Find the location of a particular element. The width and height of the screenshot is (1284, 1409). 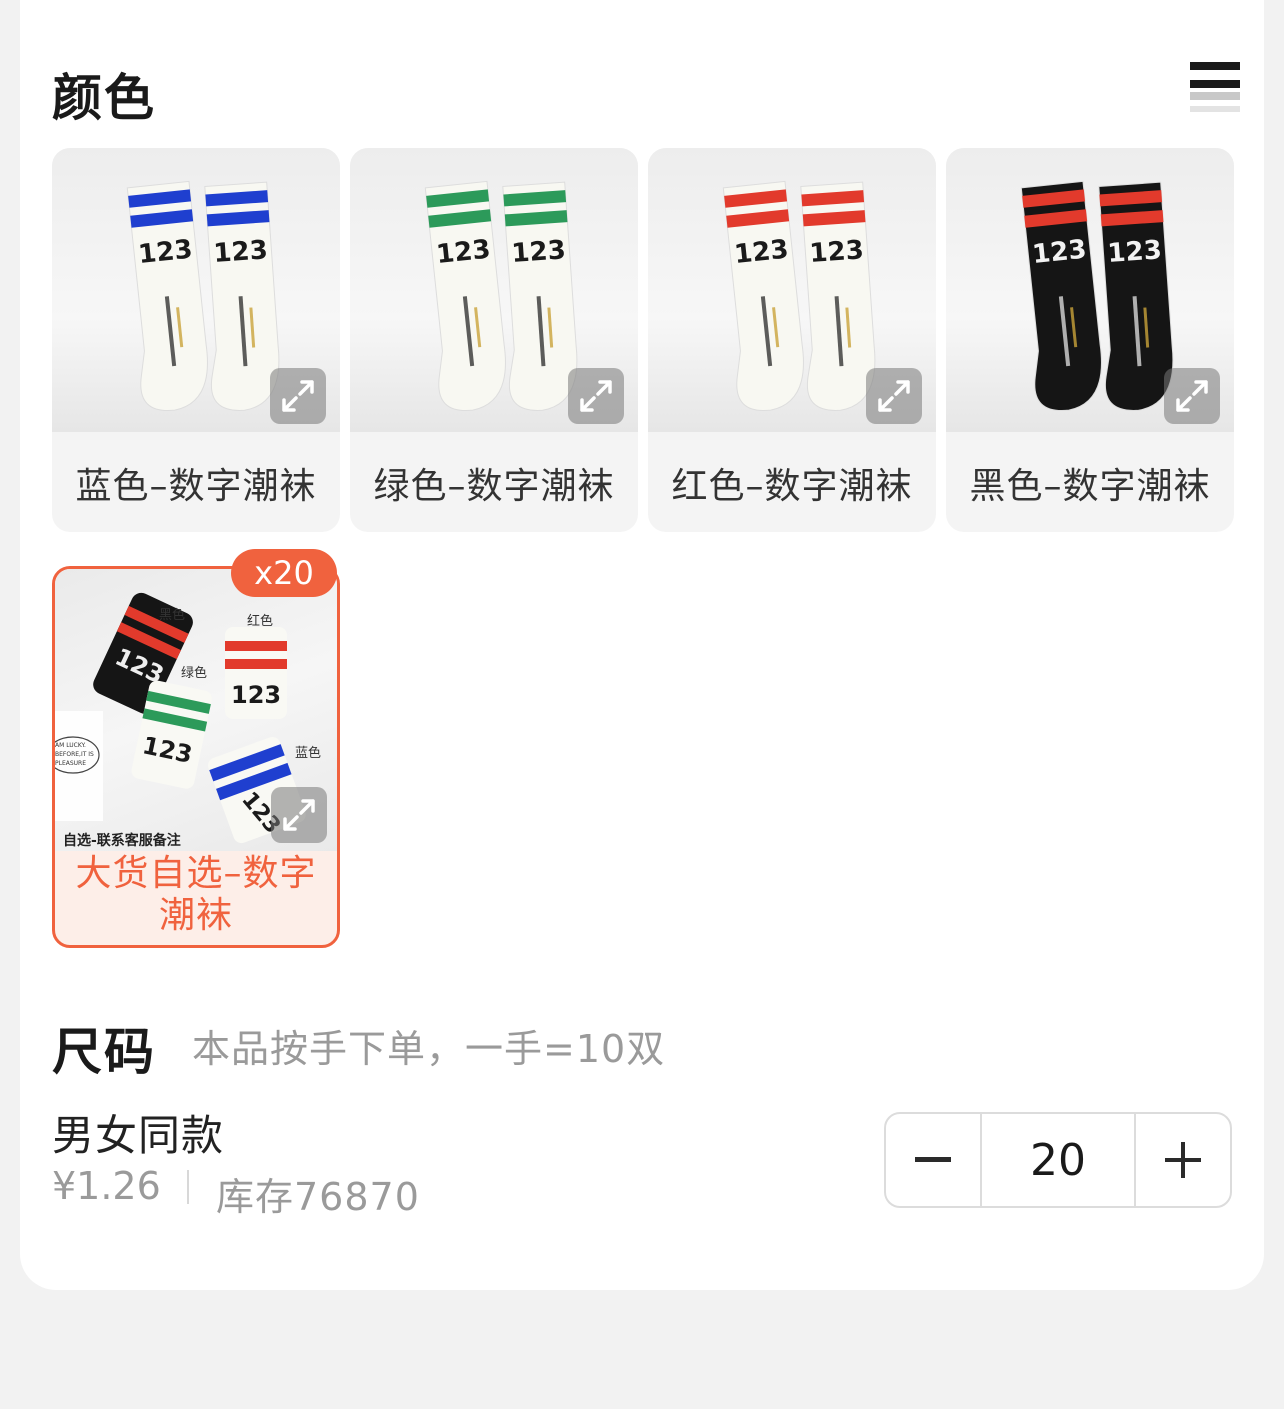

increment-button is located at coordinates (1183, 1160).